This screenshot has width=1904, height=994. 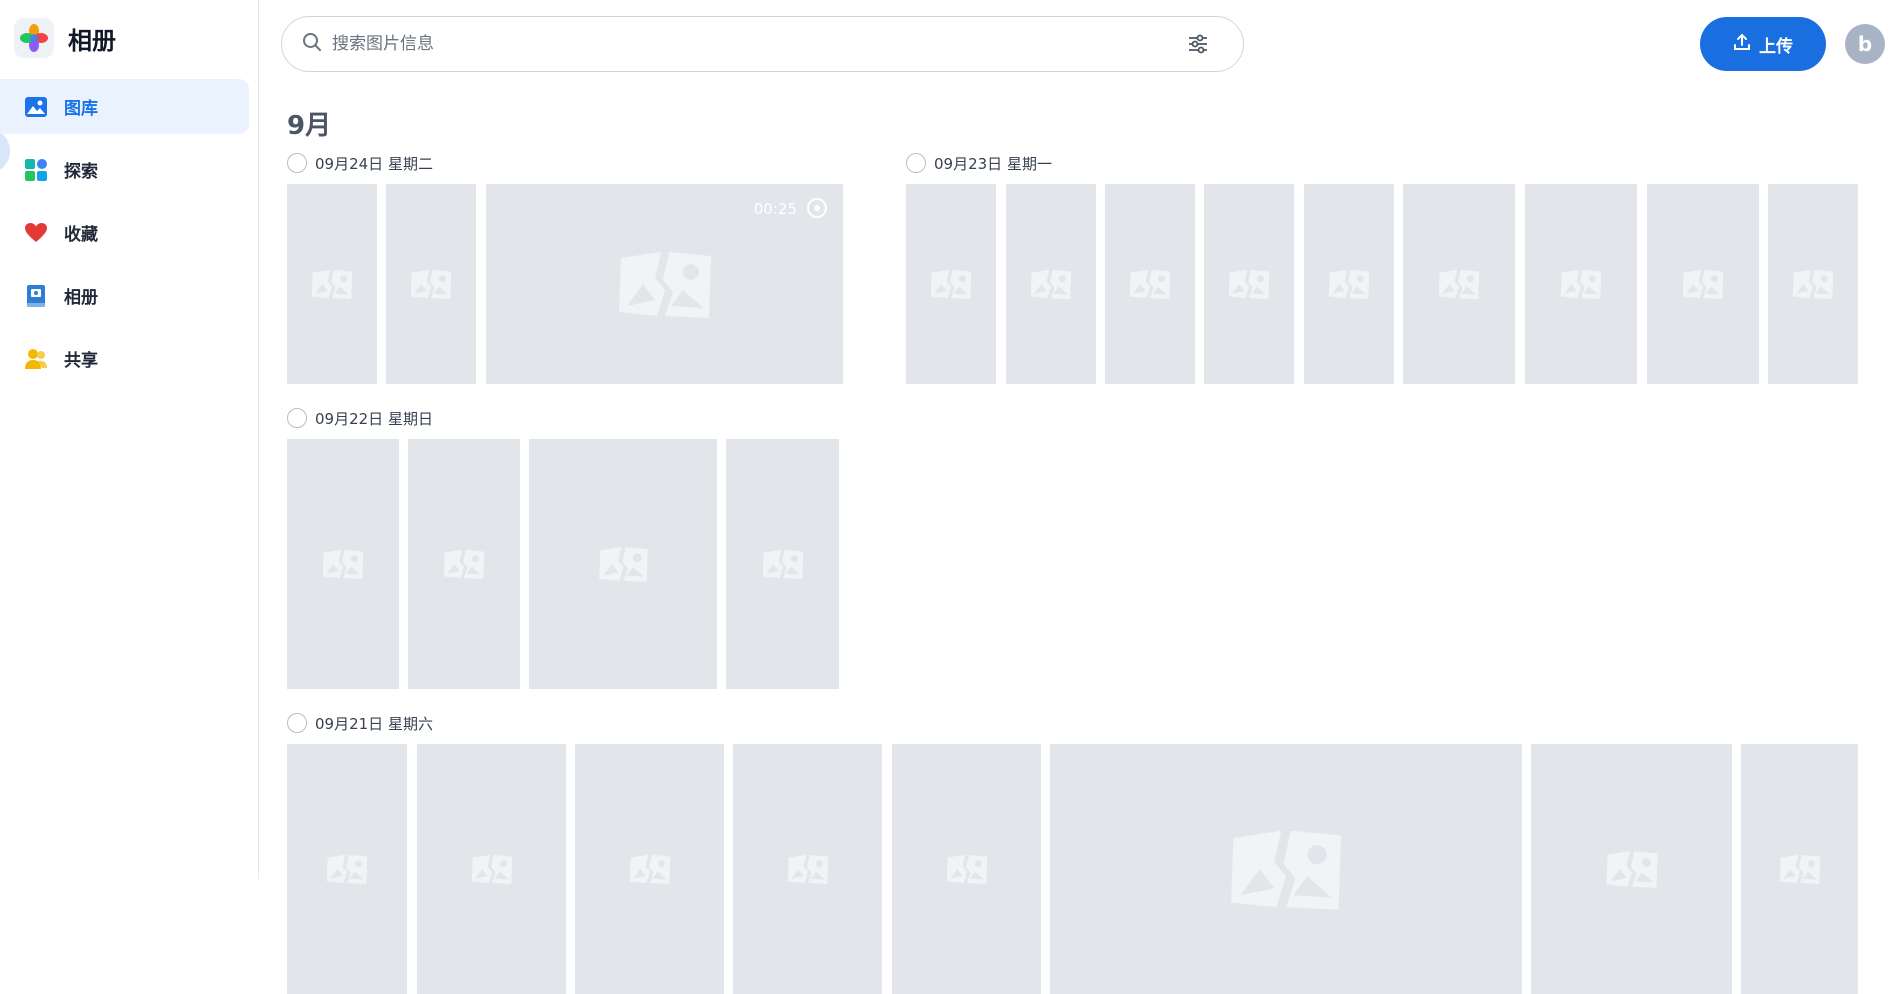 What do you see at coordinates (36, 296) in the screenshot?
I see `album-icon` at bounding box center [36, 296].